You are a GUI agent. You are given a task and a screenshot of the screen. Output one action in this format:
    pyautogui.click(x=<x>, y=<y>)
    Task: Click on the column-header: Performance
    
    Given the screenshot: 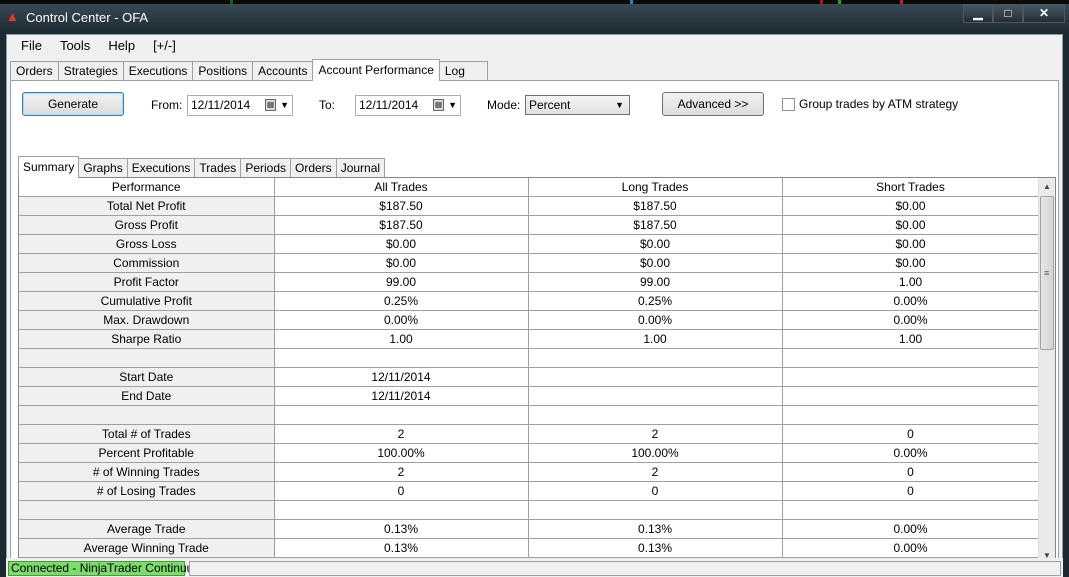 What is the action you would take?
    pyautogui.click(x=147, y=187)
    